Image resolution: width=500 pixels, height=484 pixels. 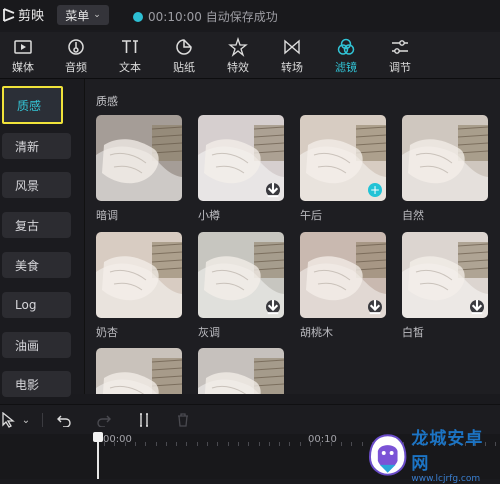 What do you see at coordinates (322, 439) in the screenshot?
I see `time-label-mark: 00:10` at bounding box center [322, 439].